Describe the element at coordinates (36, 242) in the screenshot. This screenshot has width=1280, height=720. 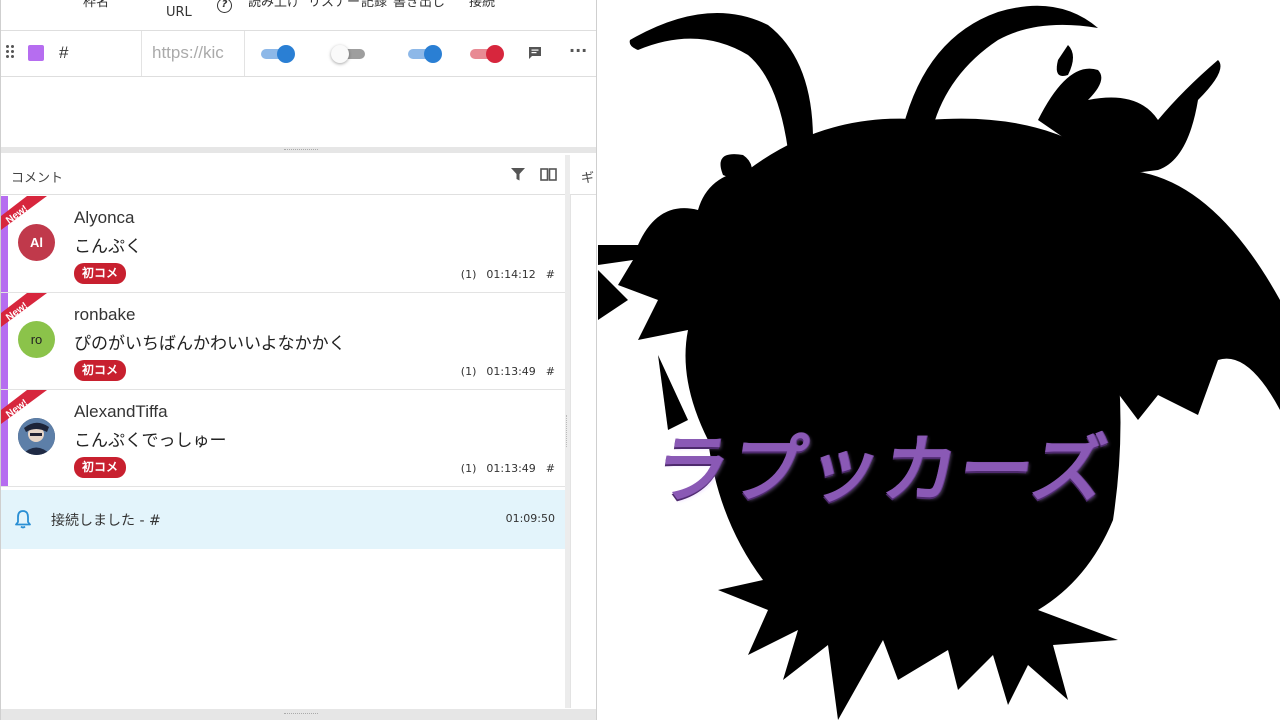
I see `avatar: Al` at that location.